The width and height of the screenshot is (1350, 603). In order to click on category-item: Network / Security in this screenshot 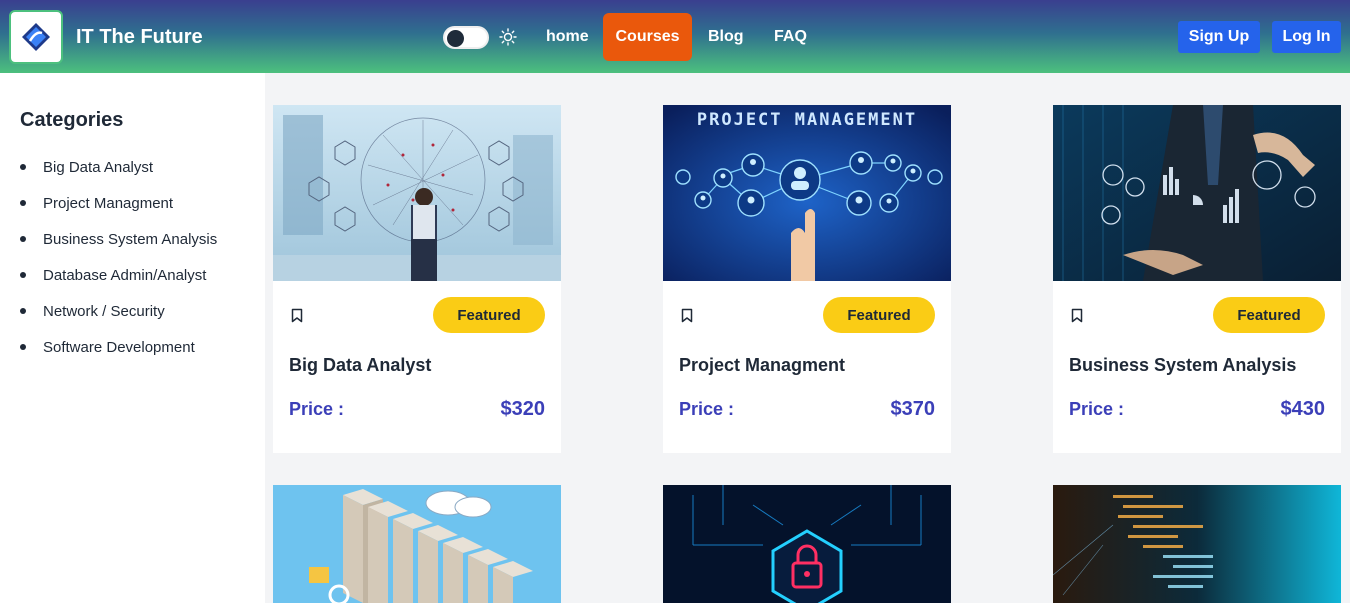, I will do `click(118, 311)`.